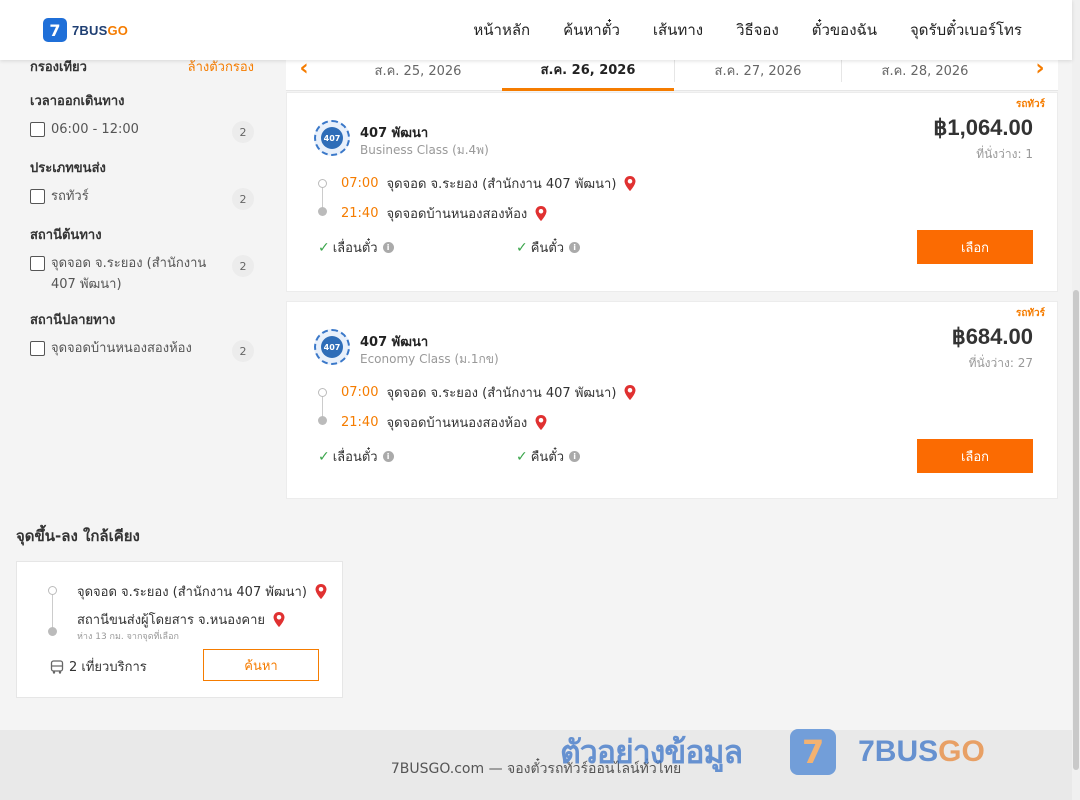 This screenshot has height=800, width=1080. I want to click on filter-option: จุดจอด จ.ระยอง (สำนักงาน 407 พัฒนา) 2, so click(142, 275).